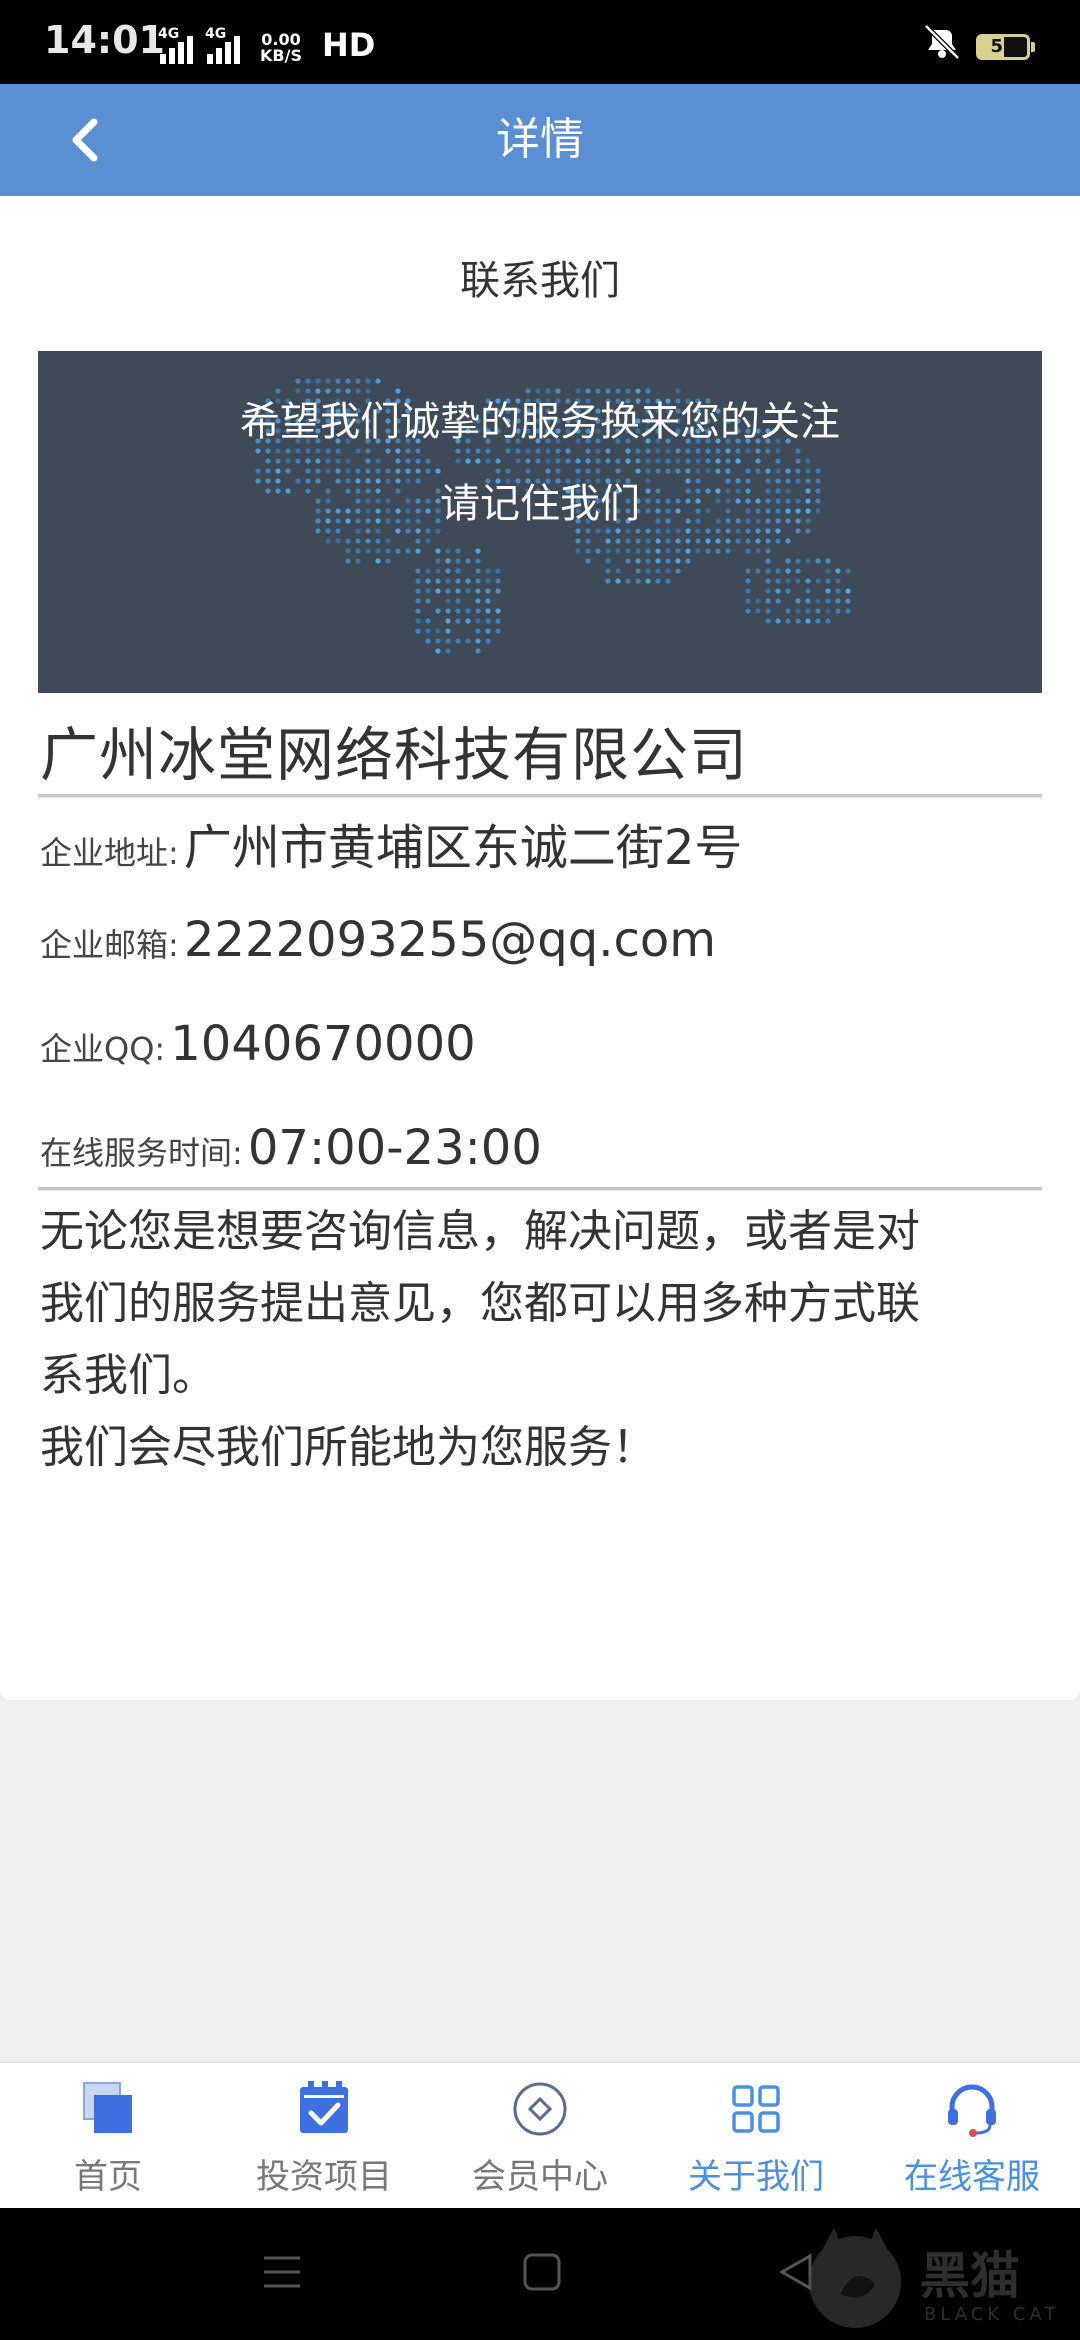 Image resolution: width=1080 pixels, height=2340 pixels. I want to click on network-type-2: 4G, so click(216, 34).